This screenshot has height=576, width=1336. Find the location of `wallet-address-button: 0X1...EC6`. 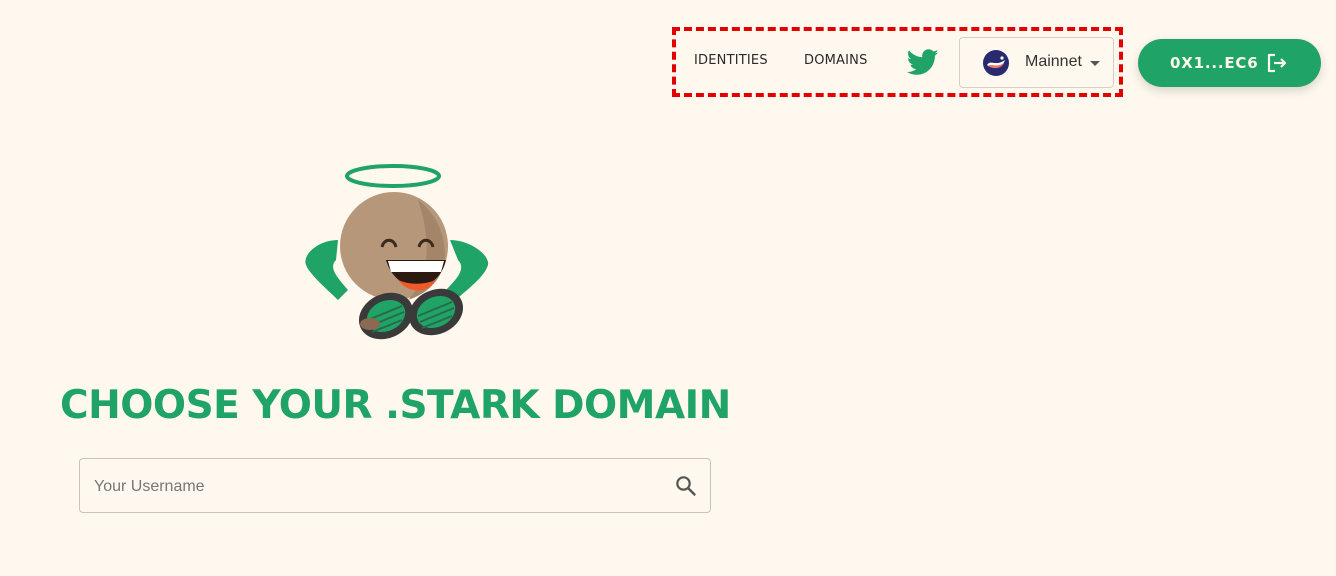

wallet-address-button: 0X1...EC6 is located at coordinates (1229, 63).